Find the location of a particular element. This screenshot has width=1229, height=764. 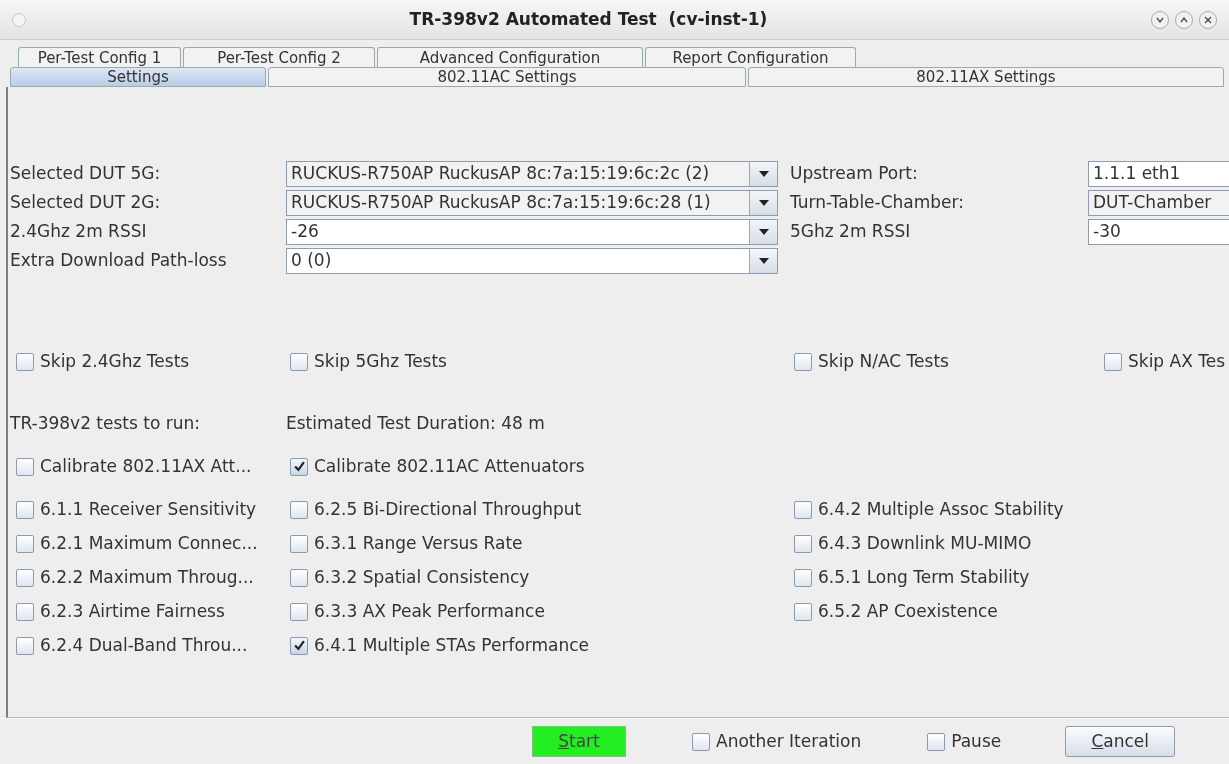

close-icon is located at coordinates (1208, 19).